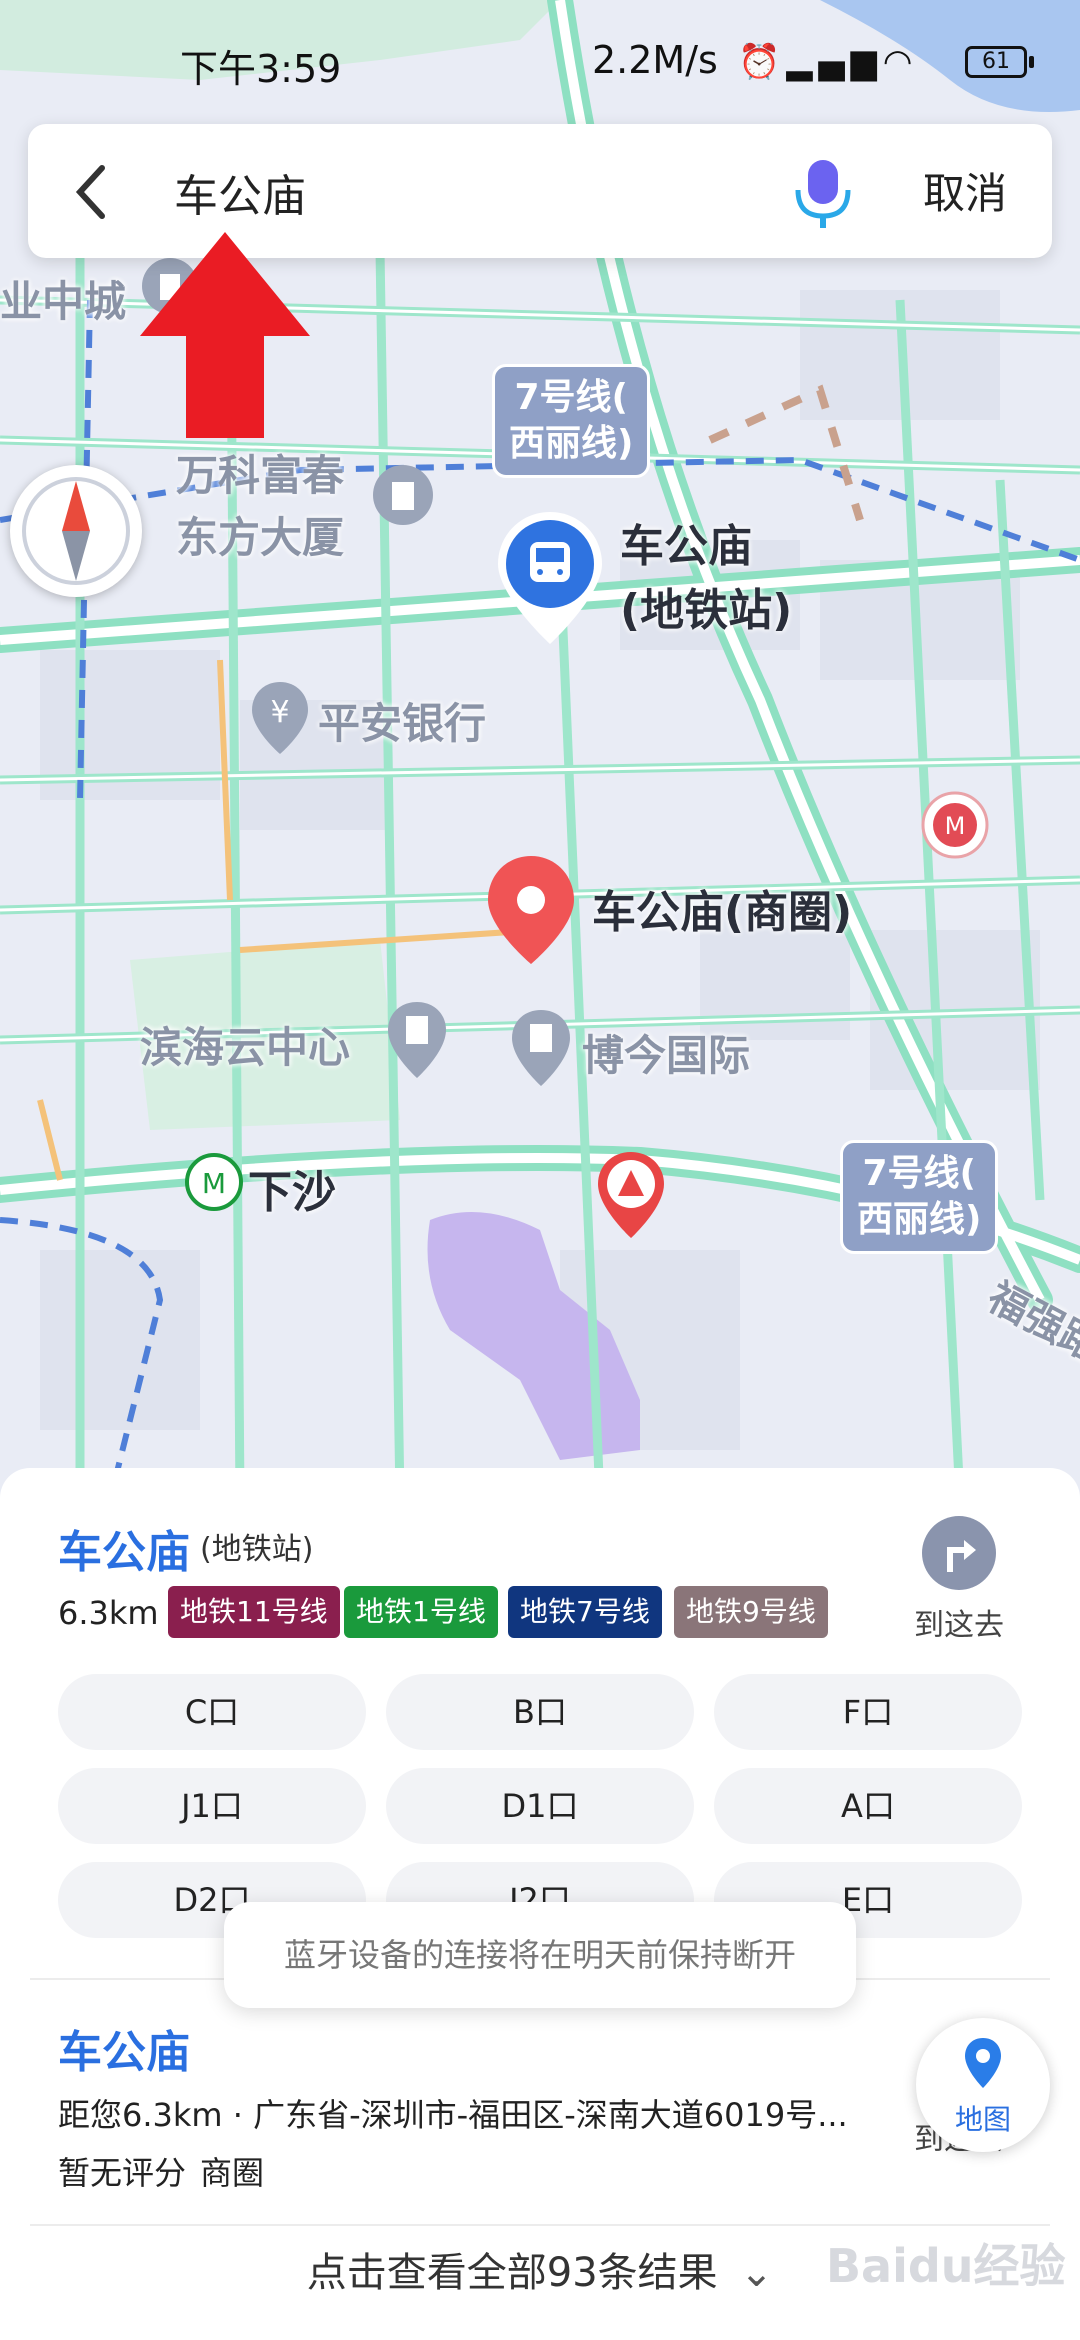  Describe the element at coordinates (868, 1712) in the screenshot. I see `exit-button: F口` at that location.